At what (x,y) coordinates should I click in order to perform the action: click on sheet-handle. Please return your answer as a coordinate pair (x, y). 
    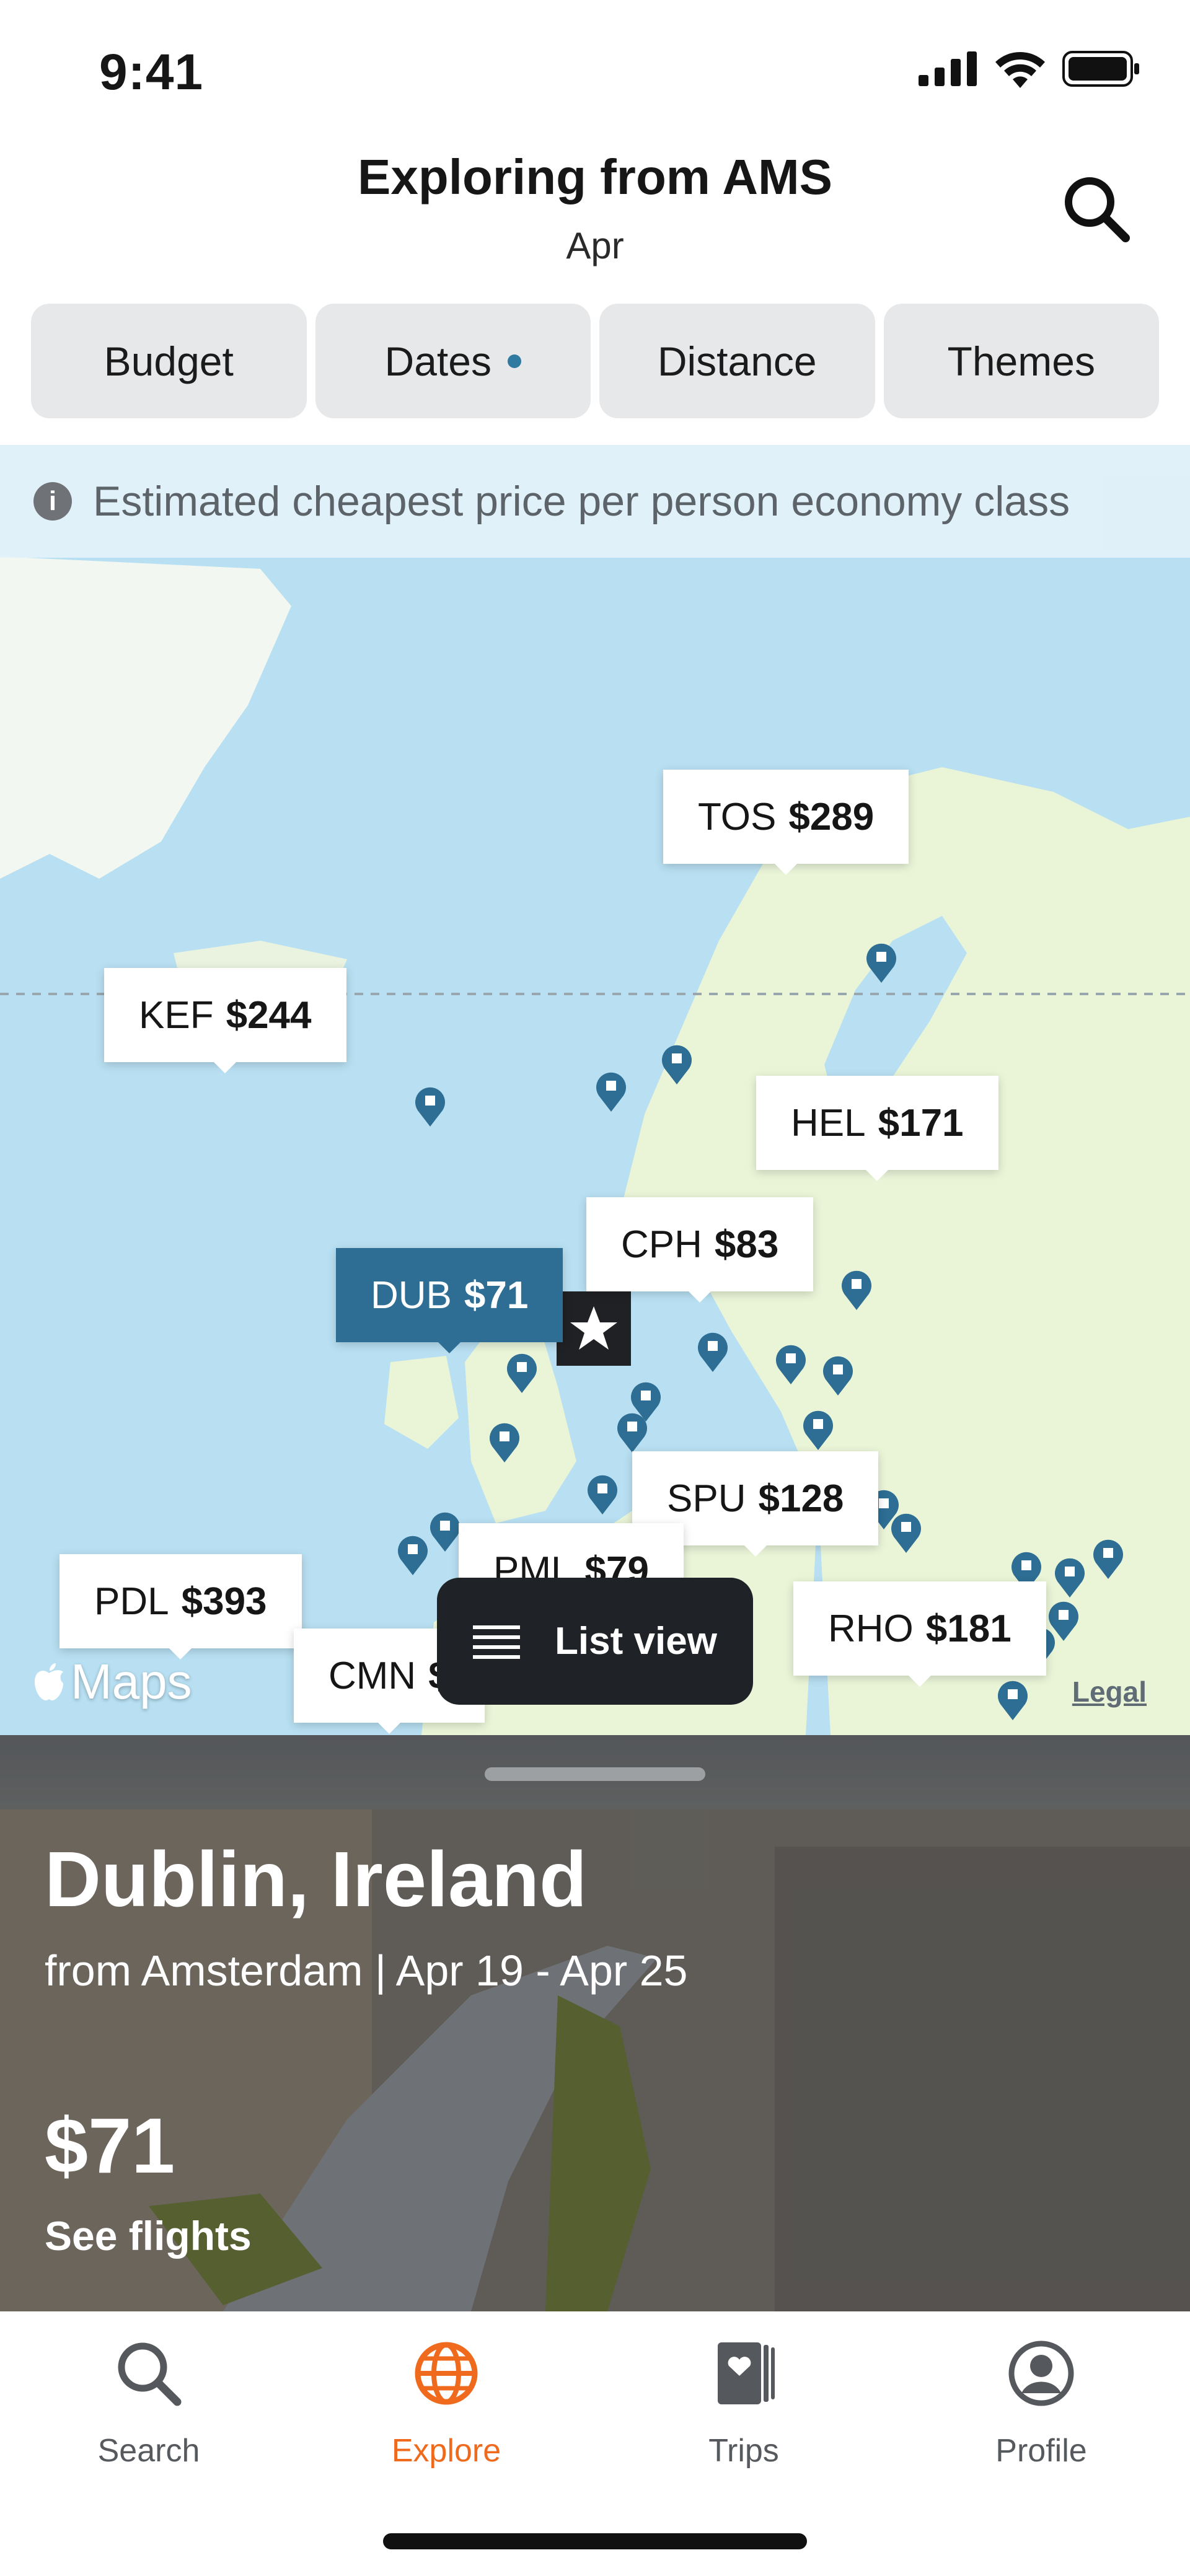
    Looking at the image, I should click on (595, 1774).